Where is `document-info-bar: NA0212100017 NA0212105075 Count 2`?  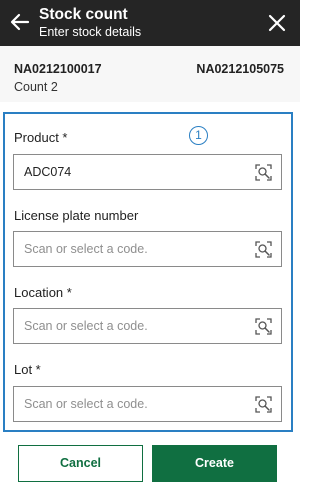 document-info-bar: NA0212100017 NA0212105075 Count 2 is located at coordinates (150, 74).